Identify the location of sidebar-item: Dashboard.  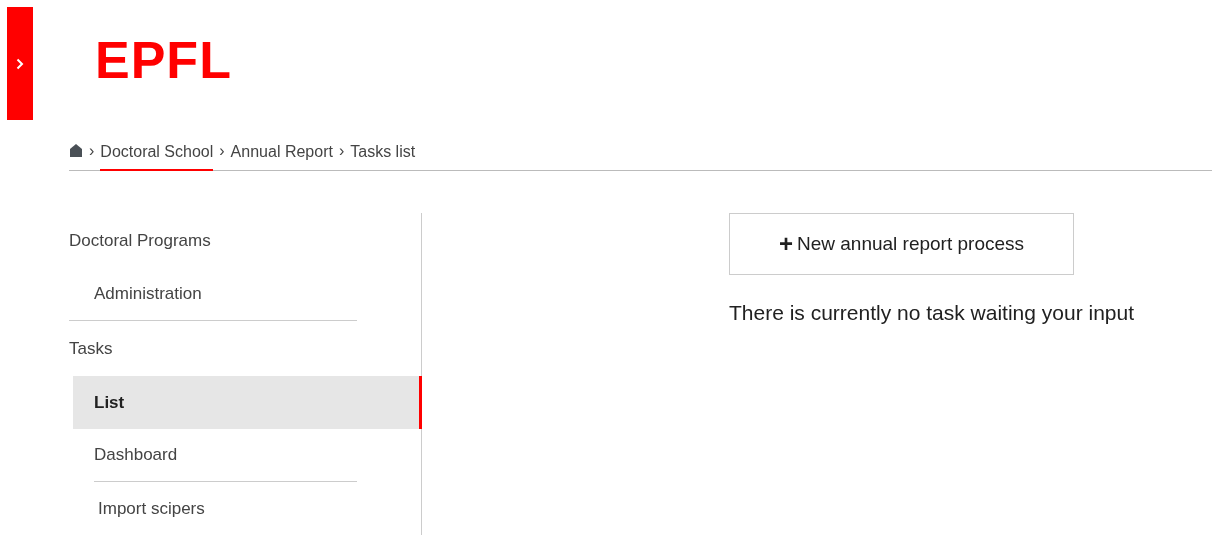
(225, 455).